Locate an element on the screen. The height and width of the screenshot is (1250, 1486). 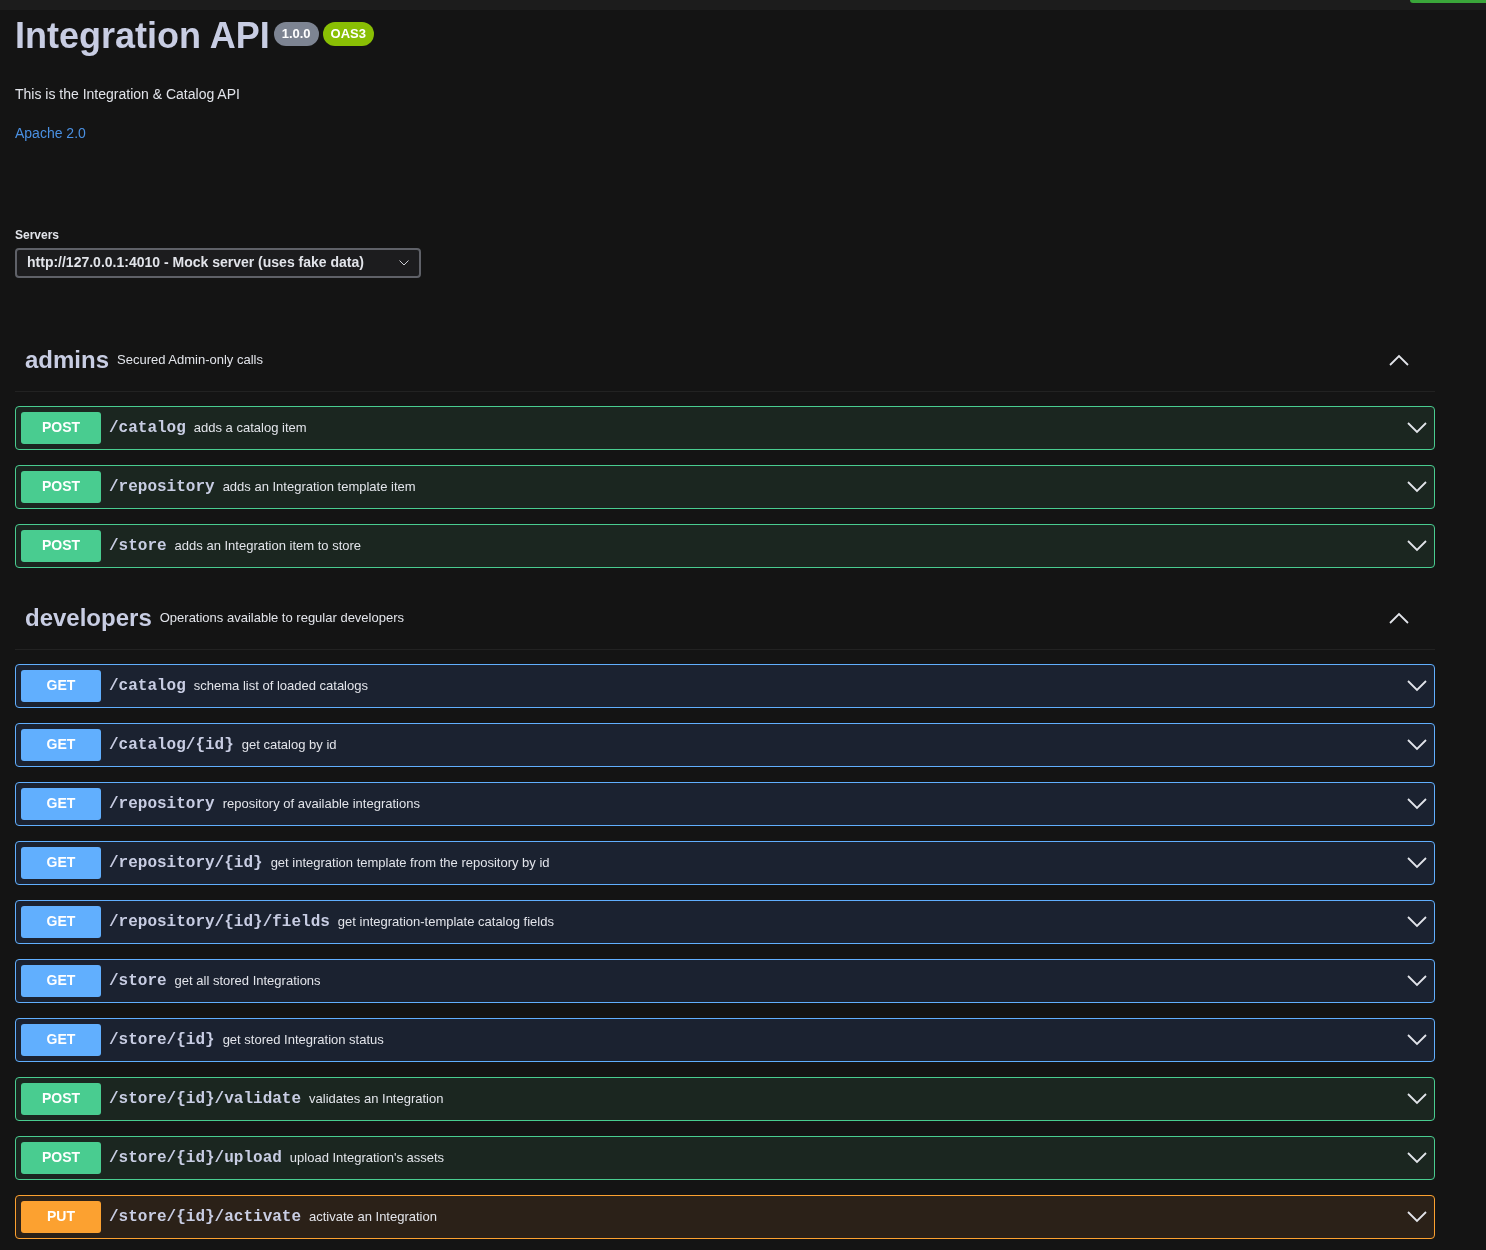
endpoint-summary: get integration template from the repository by id is located at coordinates (410, 862).